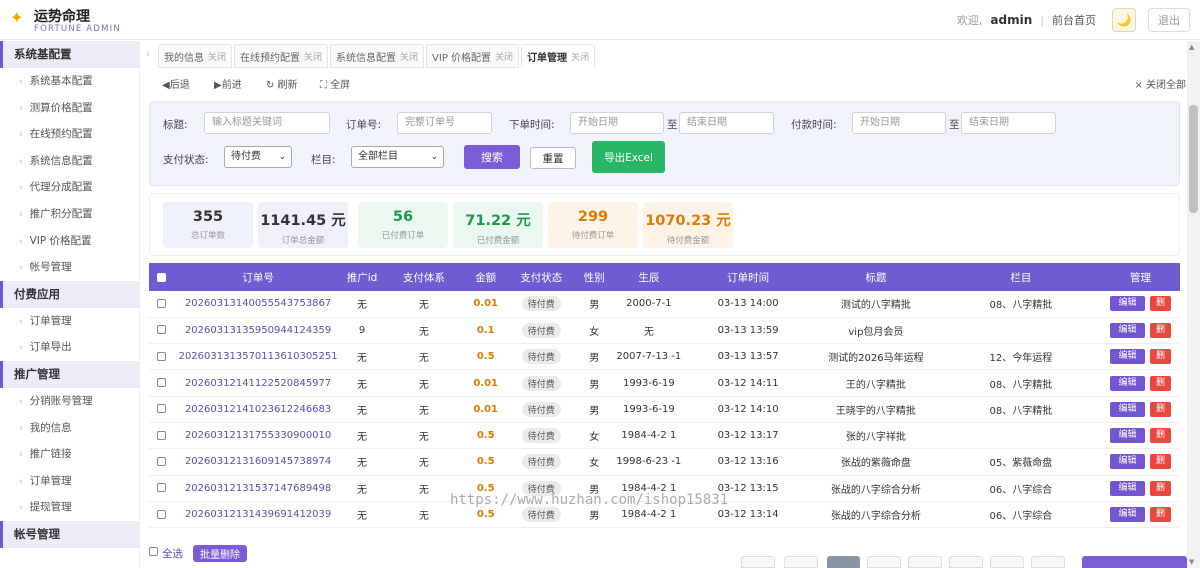  Describe the element at coordinates (195, 56) in the screenshot. I see `tab-item: 我的信息 关闭` at that location.